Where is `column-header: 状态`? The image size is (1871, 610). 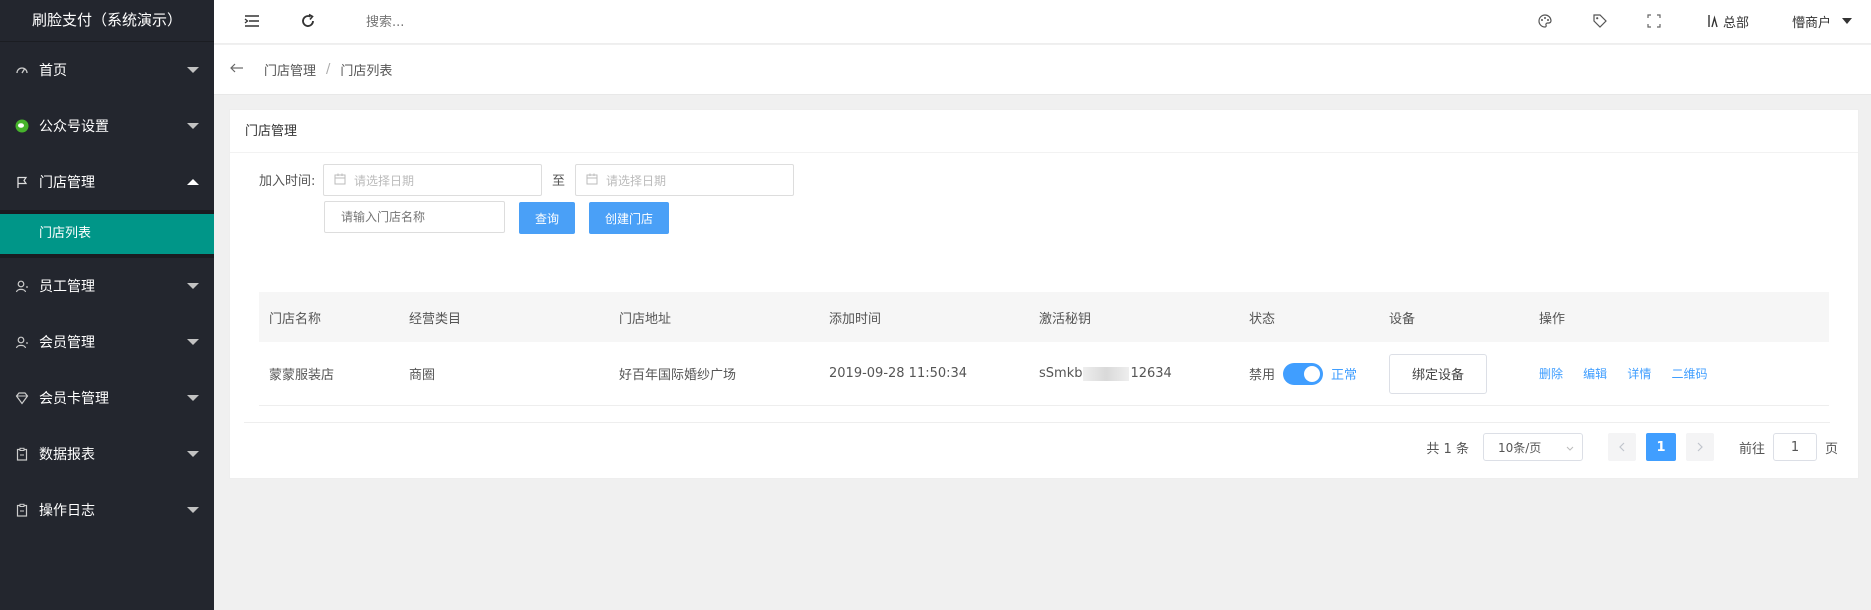
column-header: 状态 is located at coordinates (1262, 319).